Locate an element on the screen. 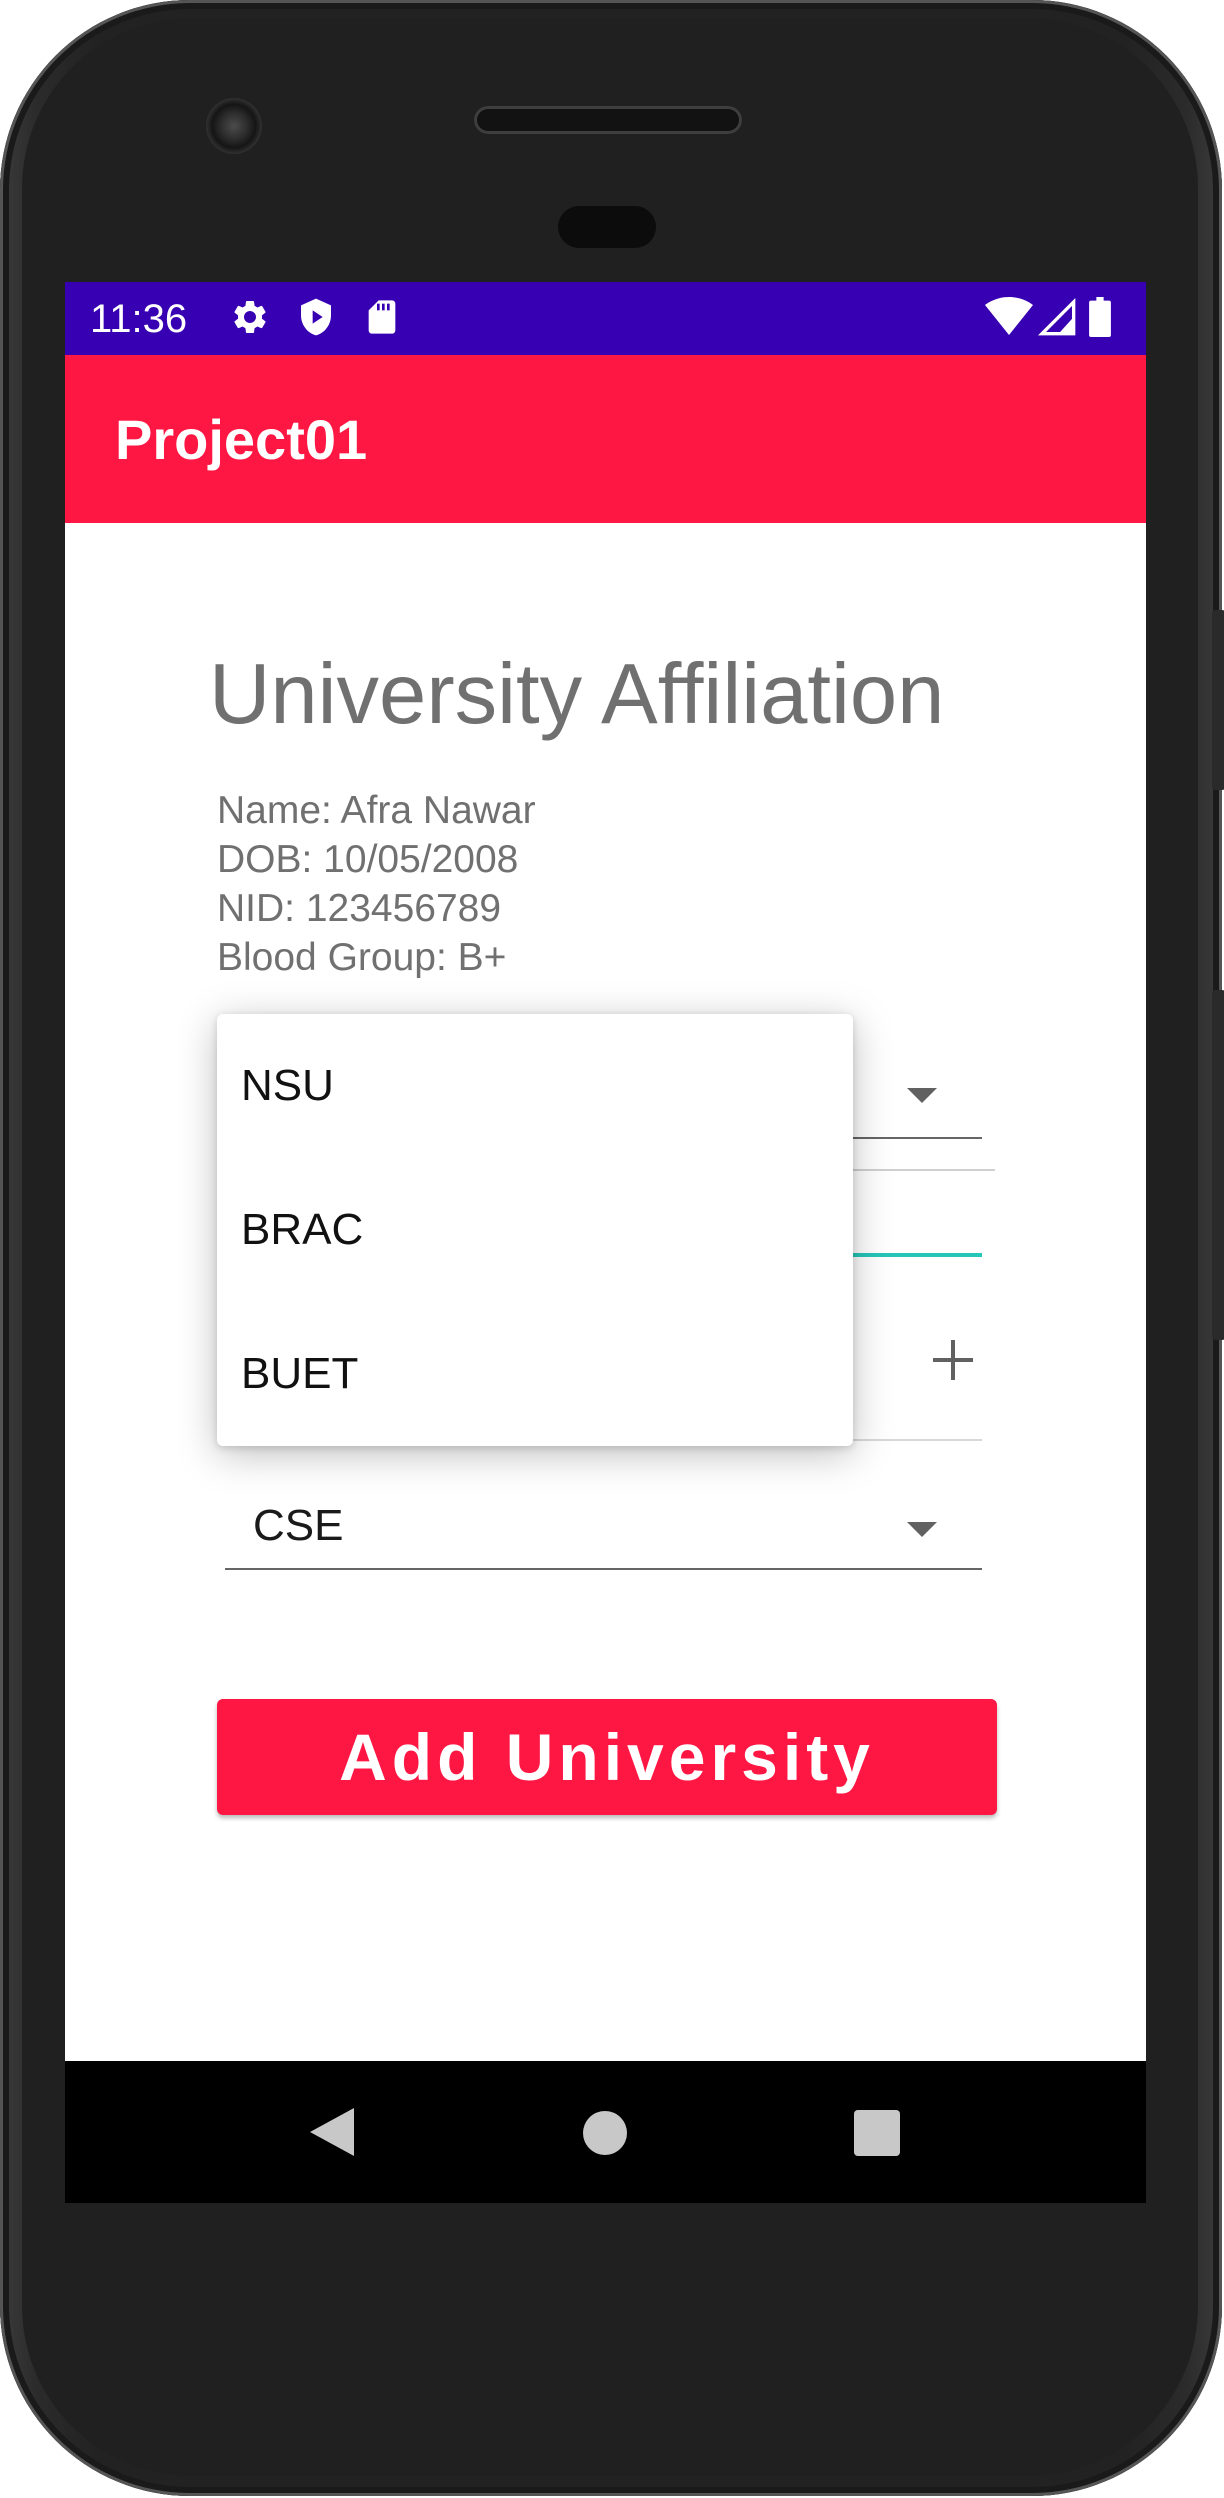  power-button is located at coordinates (1218, 700).